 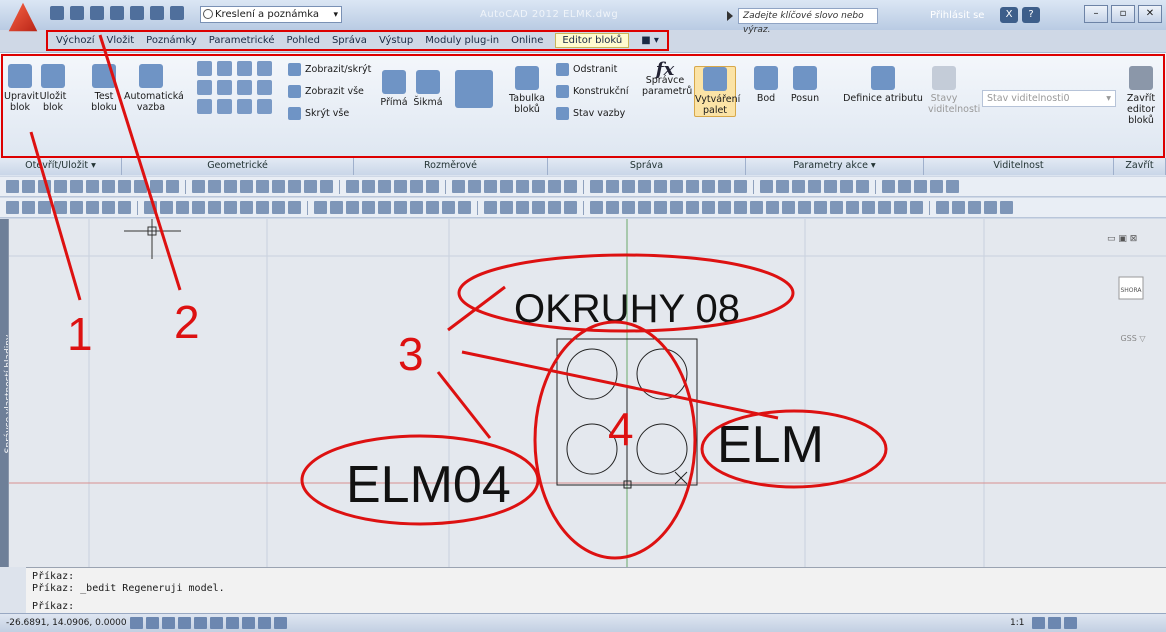 What do you see at coordinates (1150, 14) in the screenshot?
I see `close-button: ✕` at bounding box center [1150, 14].